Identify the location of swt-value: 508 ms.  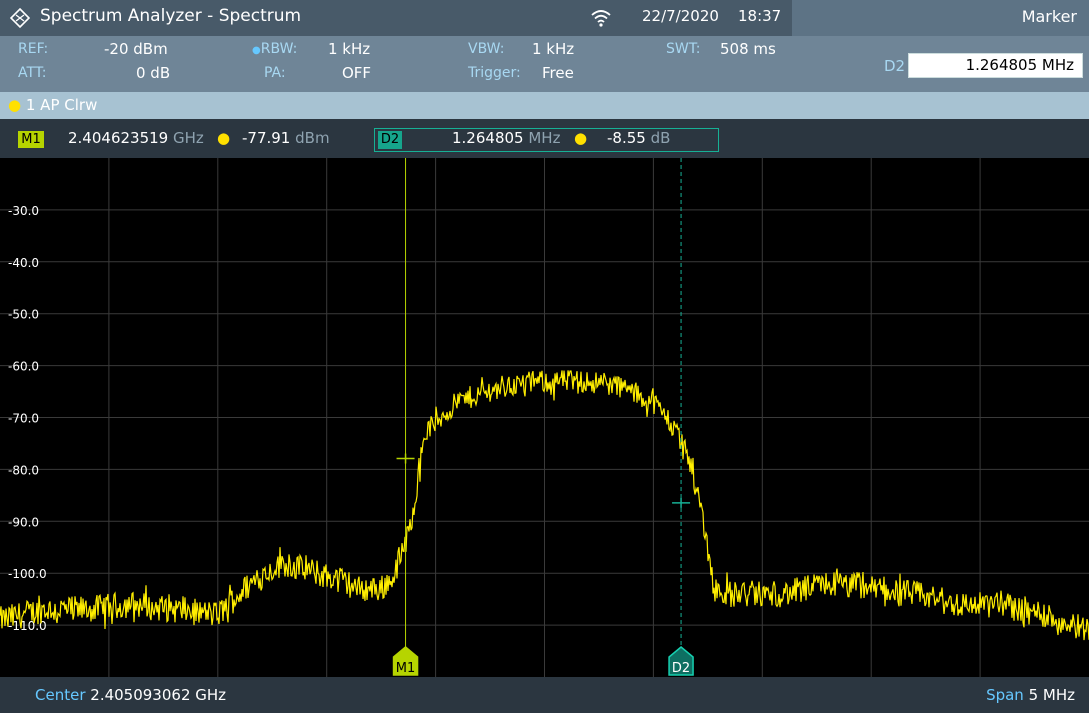
(748, 49).